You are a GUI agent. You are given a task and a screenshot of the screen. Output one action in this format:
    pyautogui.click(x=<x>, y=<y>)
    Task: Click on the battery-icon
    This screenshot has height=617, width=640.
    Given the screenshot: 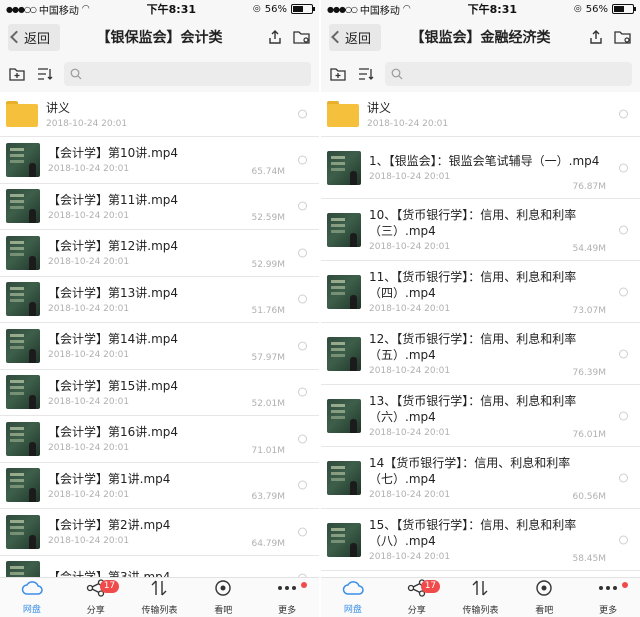 What is the action you would take?
    pyautogui.click(x=623, y=9)
    